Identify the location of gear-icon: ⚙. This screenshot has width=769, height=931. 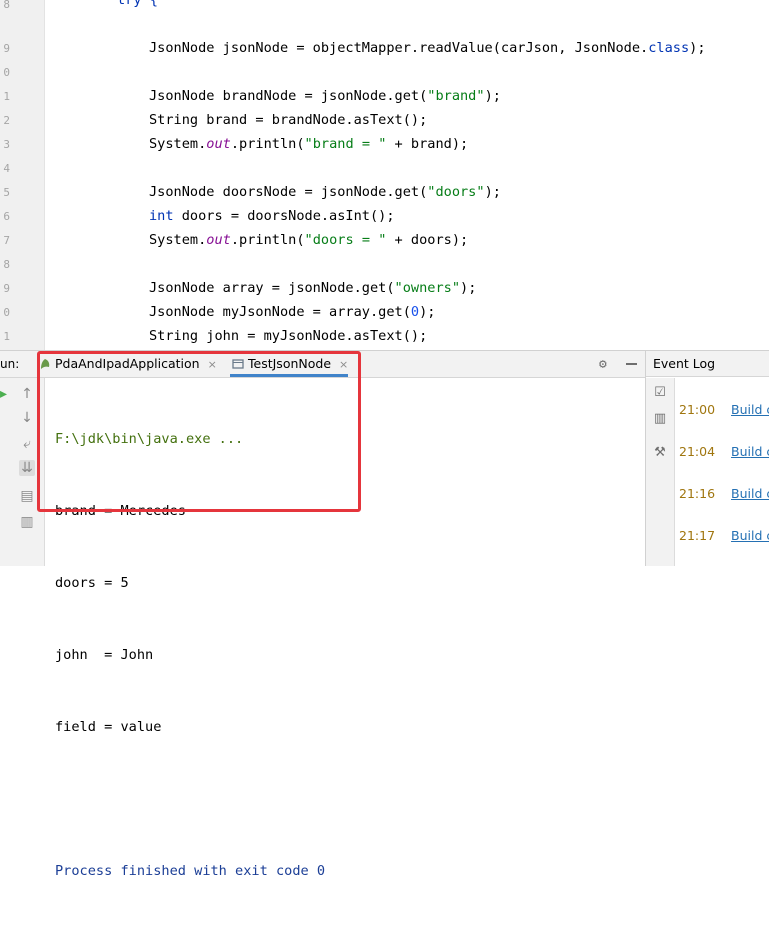
(603, 364).